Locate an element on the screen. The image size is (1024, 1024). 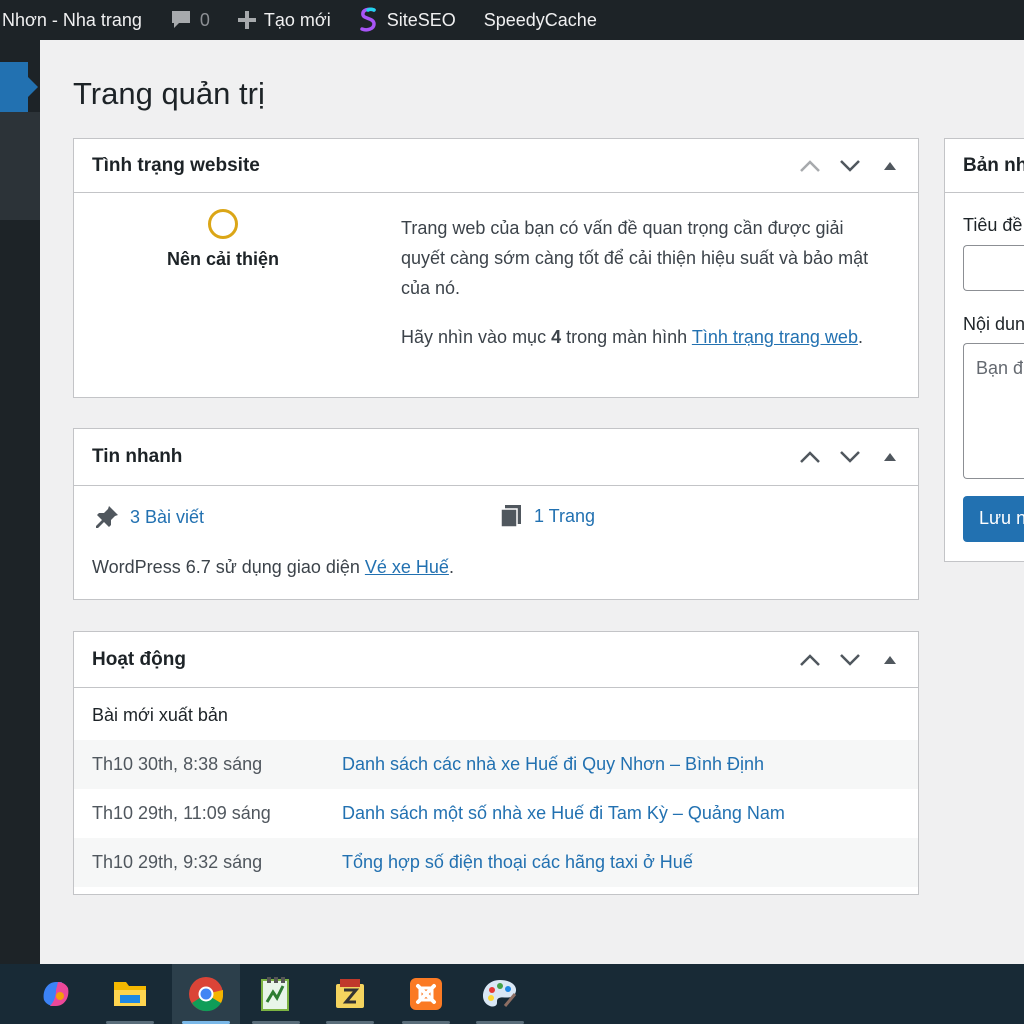
widget-header: Hoạt động is located at coordinates (496, 660).